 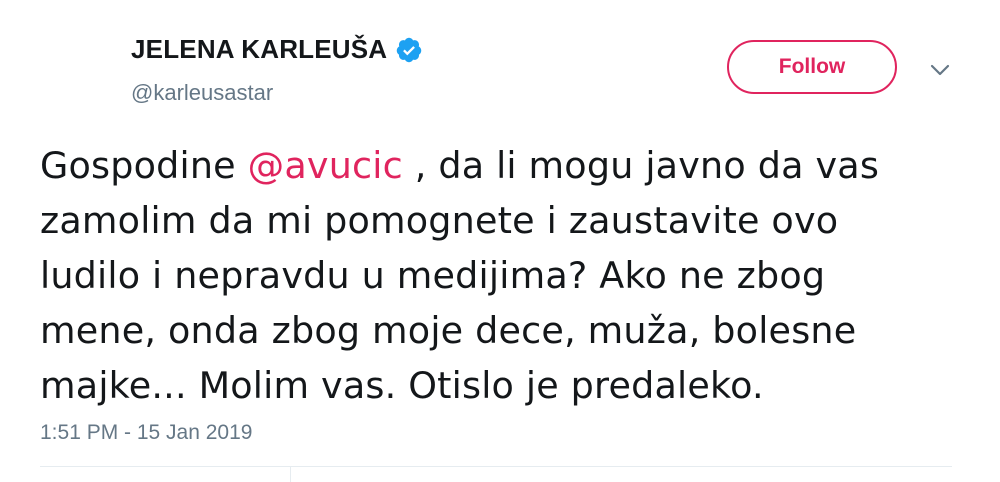 I want to click on chevron-down-icon, so click(x=940, y=70).